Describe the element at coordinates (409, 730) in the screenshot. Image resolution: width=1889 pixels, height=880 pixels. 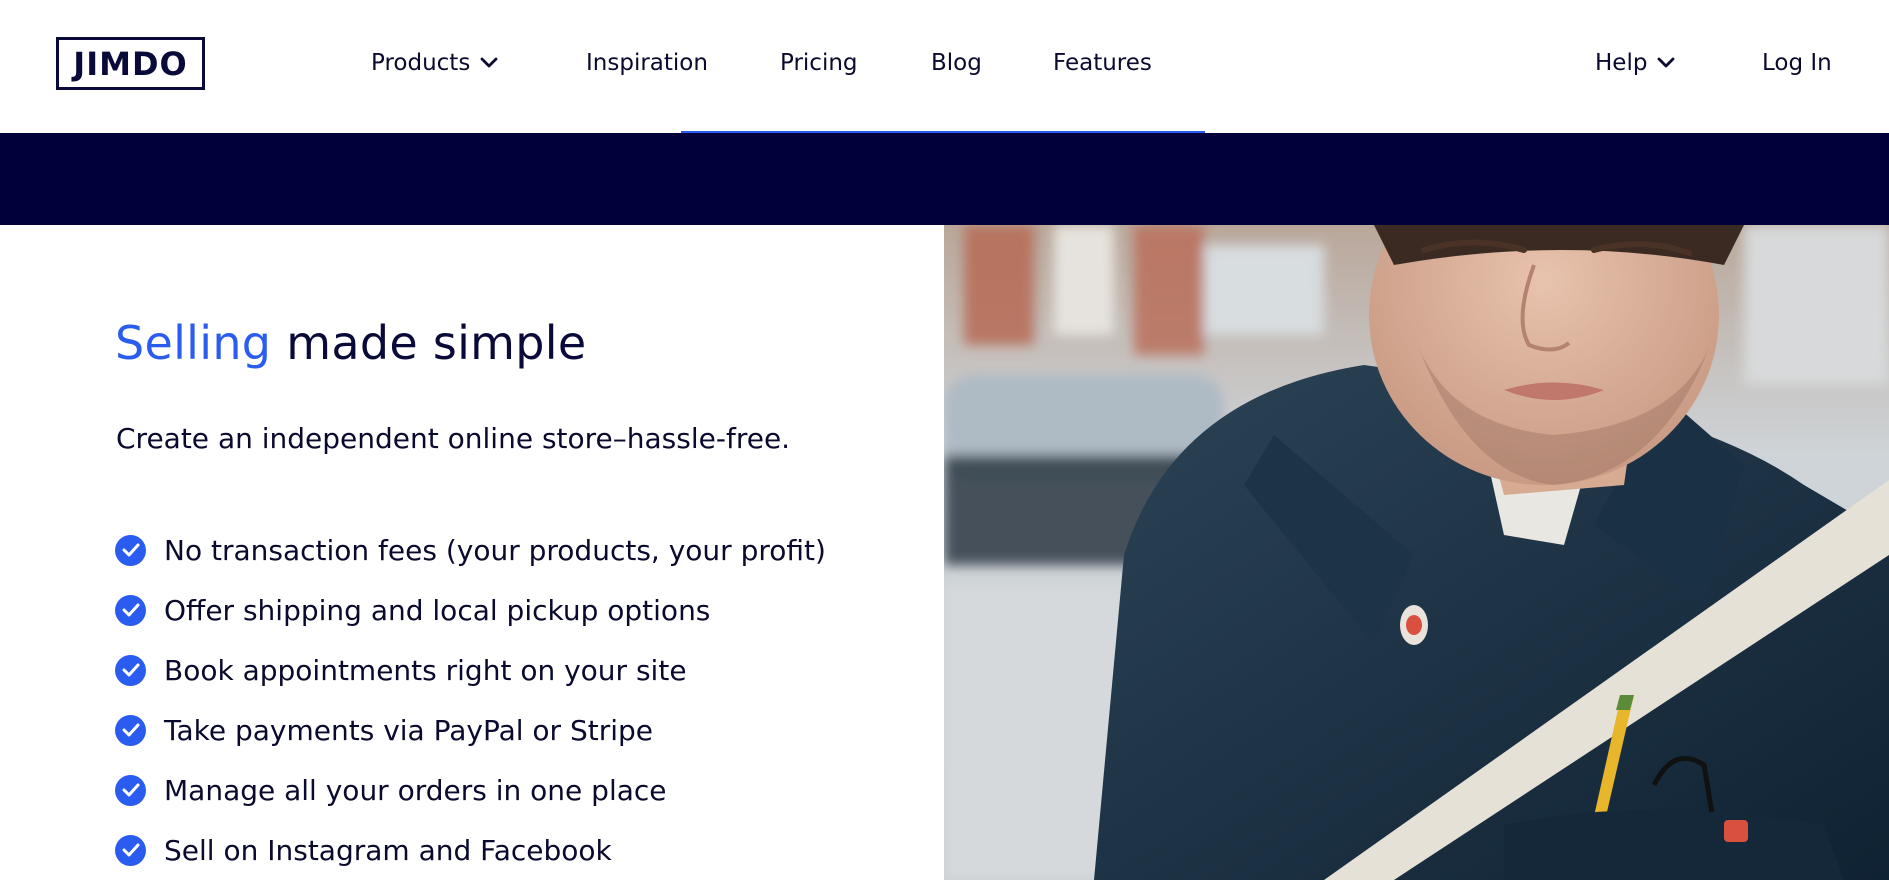
I see `feature-label: Take payments via PayPal or Stripe` at that location.